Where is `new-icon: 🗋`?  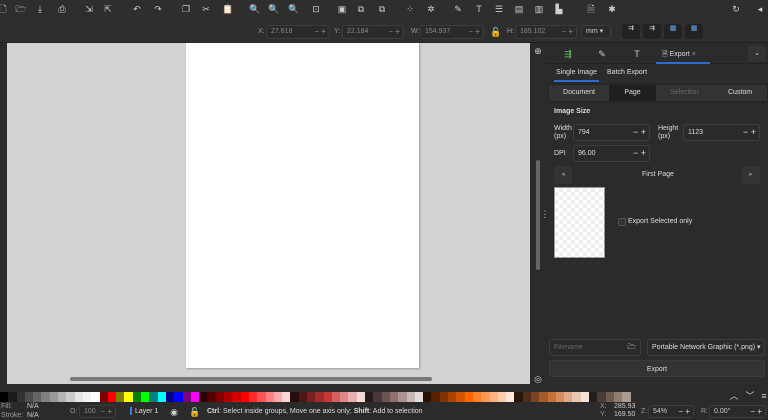
new-icon: 🗋 is located at coordinates (4, 9).